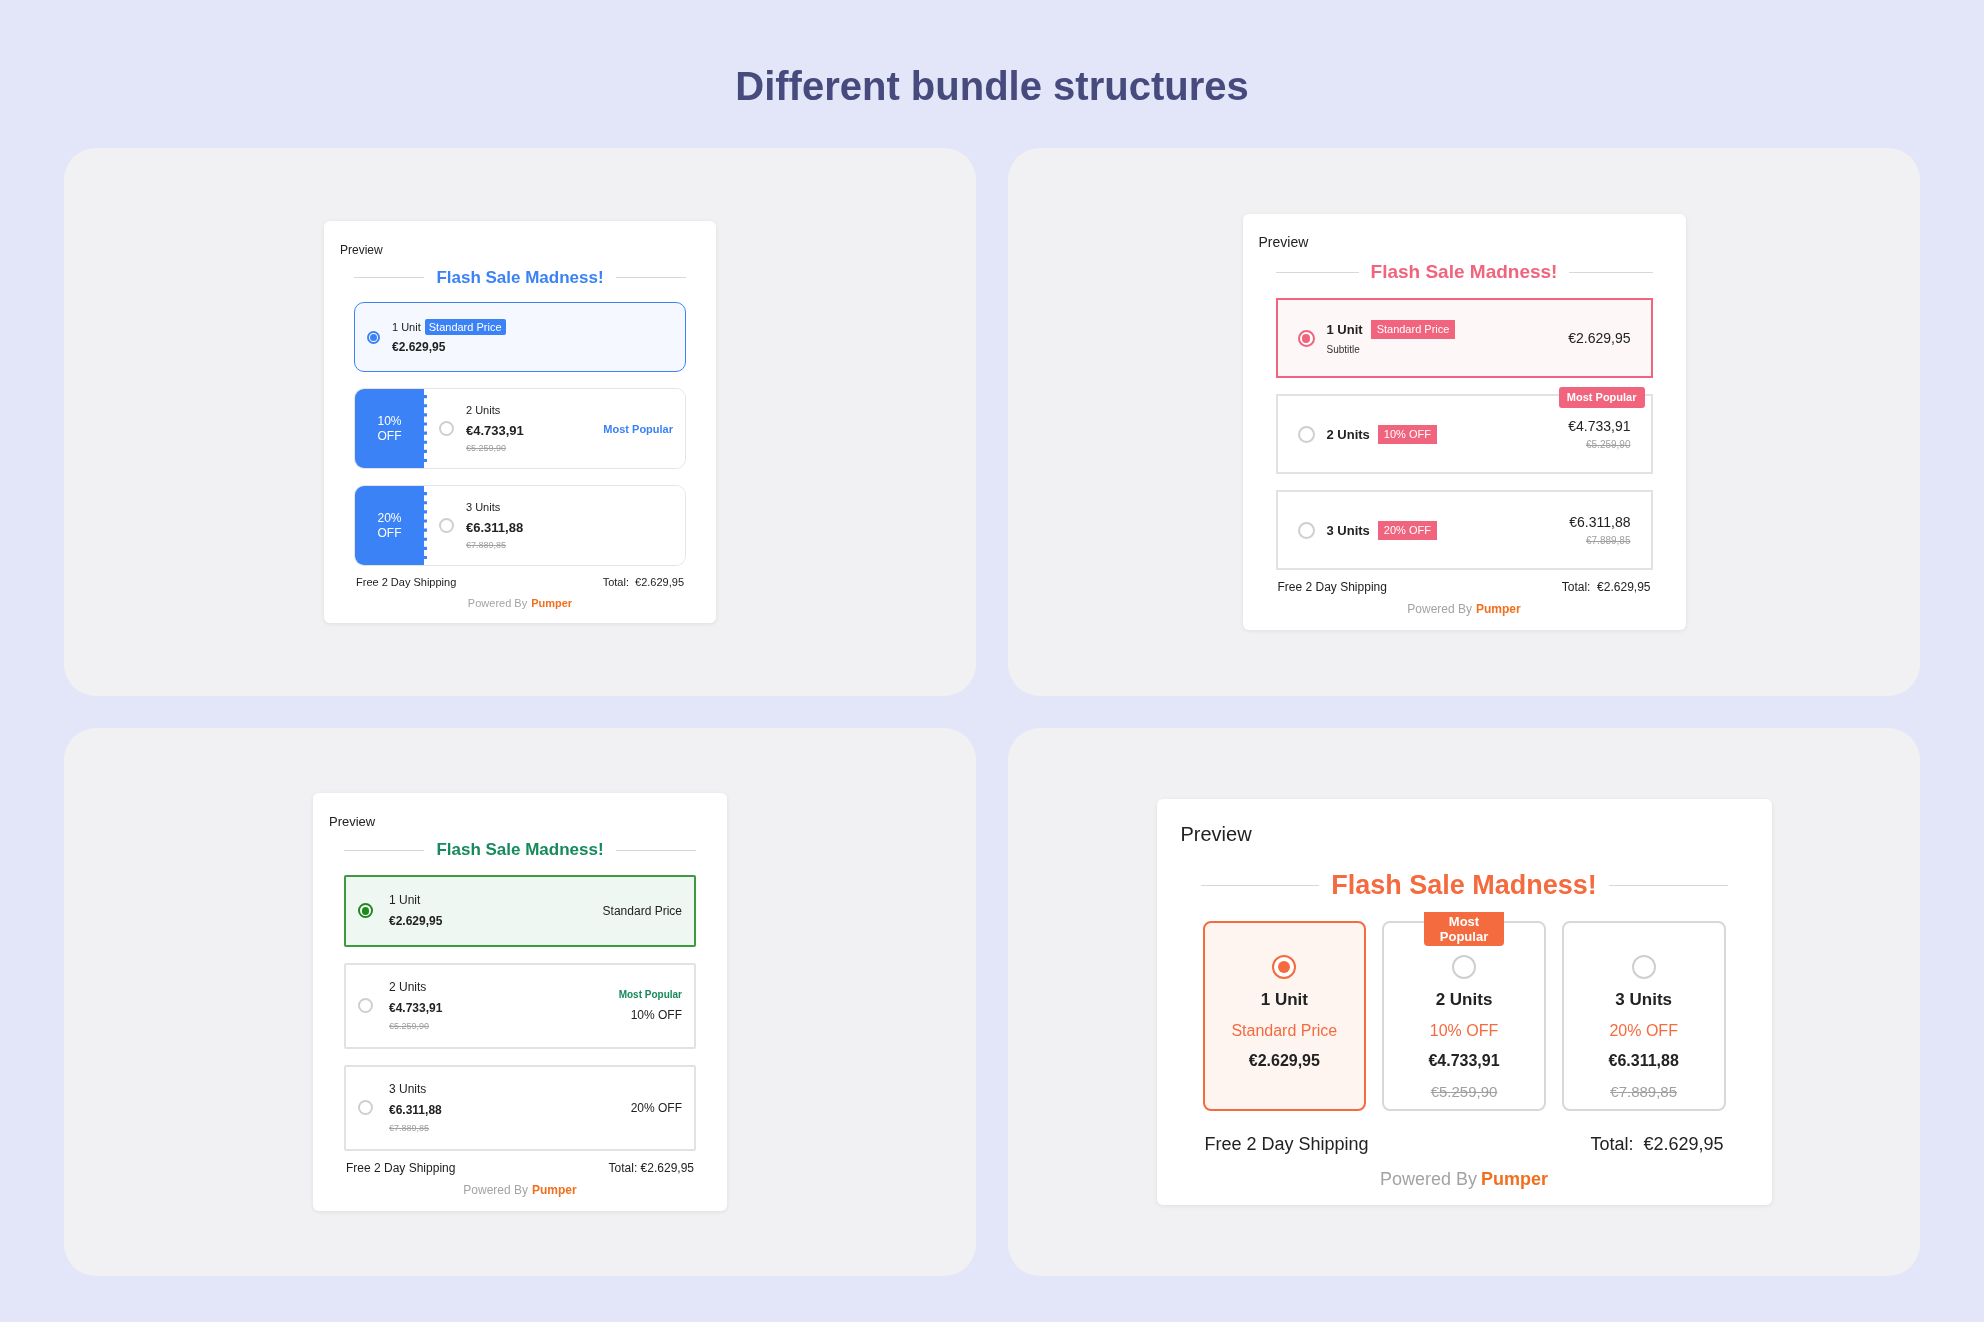 The image size is (1984, 1322). I want to click on discount-badge: Standard Price, so click(1413, 329).